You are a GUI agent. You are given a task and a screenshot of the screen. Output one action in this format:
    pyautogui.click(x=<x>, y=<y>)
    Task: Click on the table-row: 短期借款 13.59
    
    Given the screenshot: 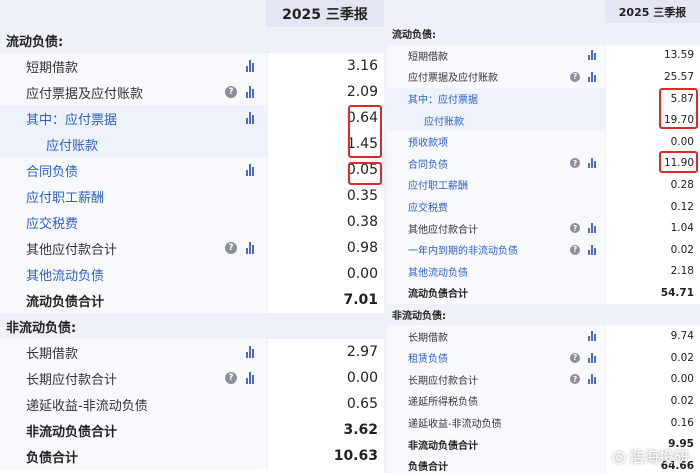 What is the action you would take?
    pyautogui.click(x=543, y=55)
    